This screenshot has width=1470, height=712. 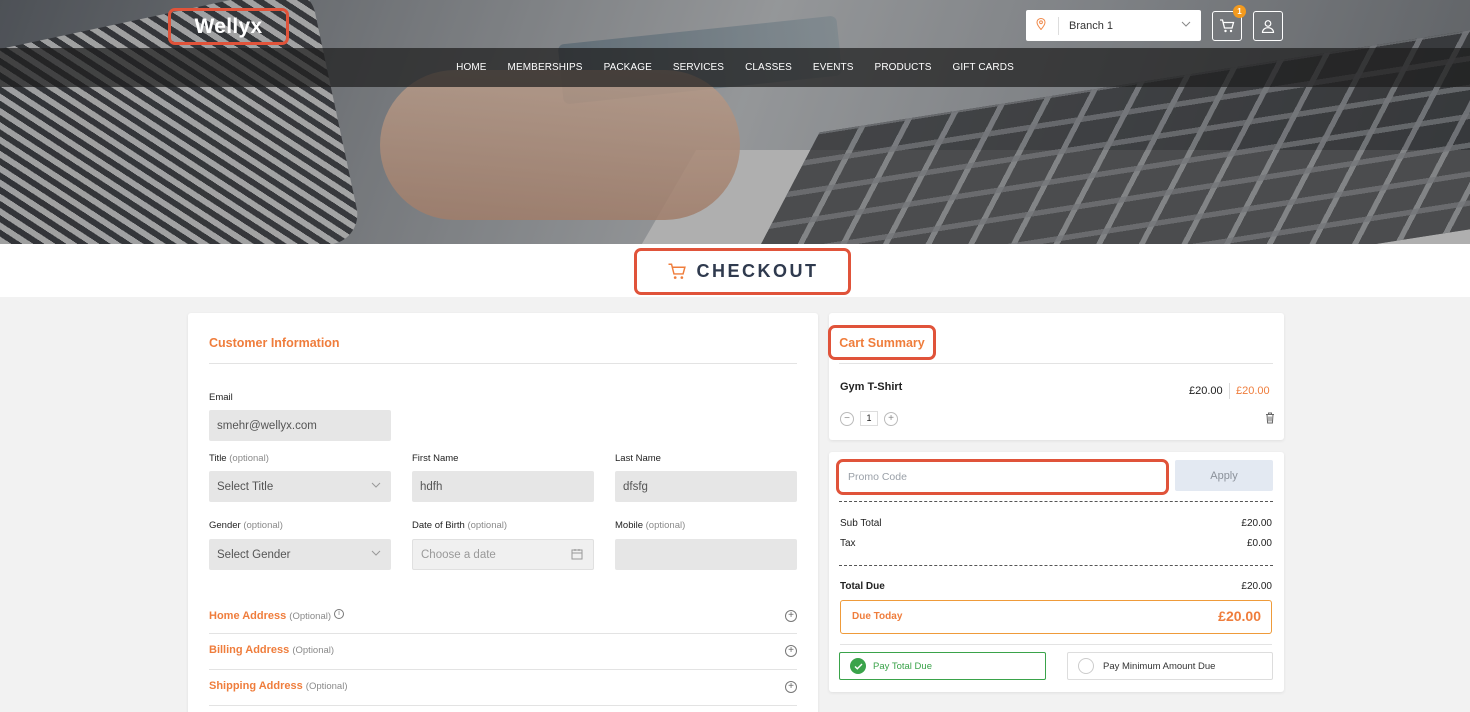 What do you see at coordinates (339, 614) in the screenshot?
I see `info-icon: i` at bounding box center [339, 614].